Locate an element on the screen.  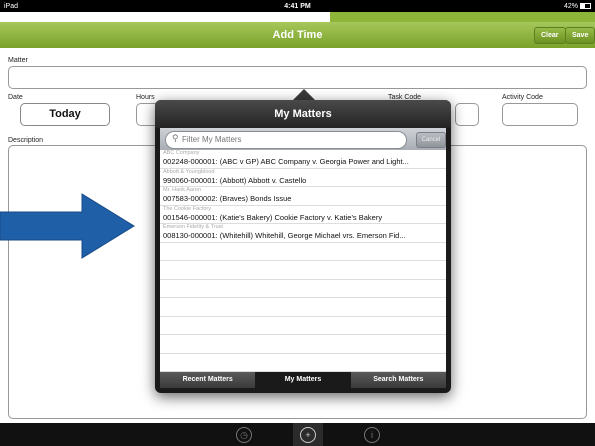
status-bar: iPad 4:41 PM 42% is located at coordinates (297, 6).